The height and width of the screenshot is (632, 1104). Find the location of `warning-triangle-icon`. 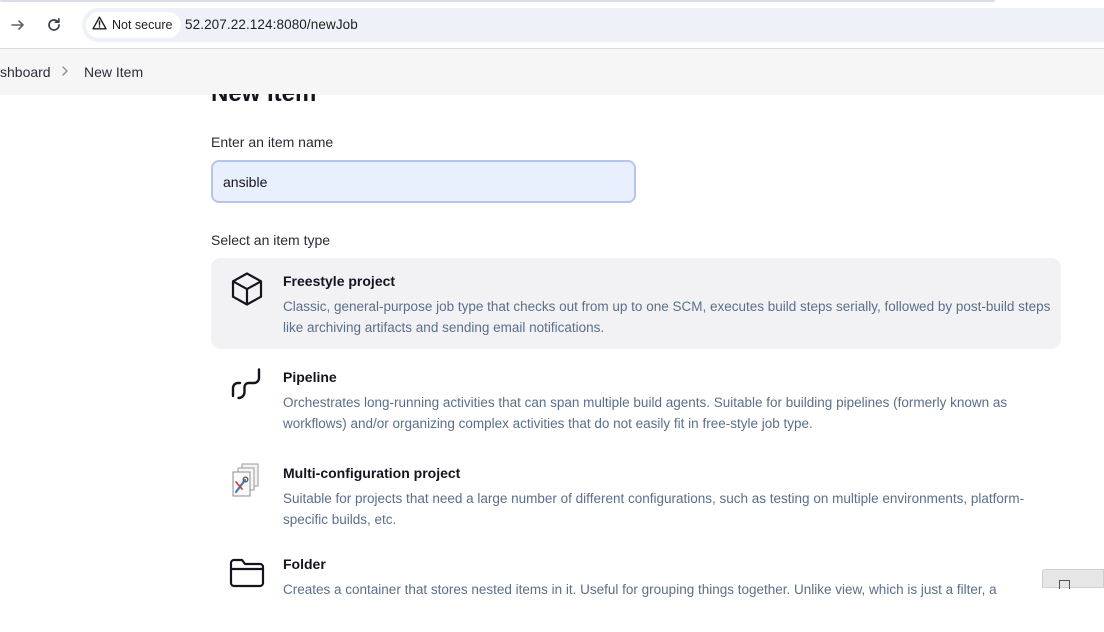

warning-triangle-icon is located at coordinates (99, 25).